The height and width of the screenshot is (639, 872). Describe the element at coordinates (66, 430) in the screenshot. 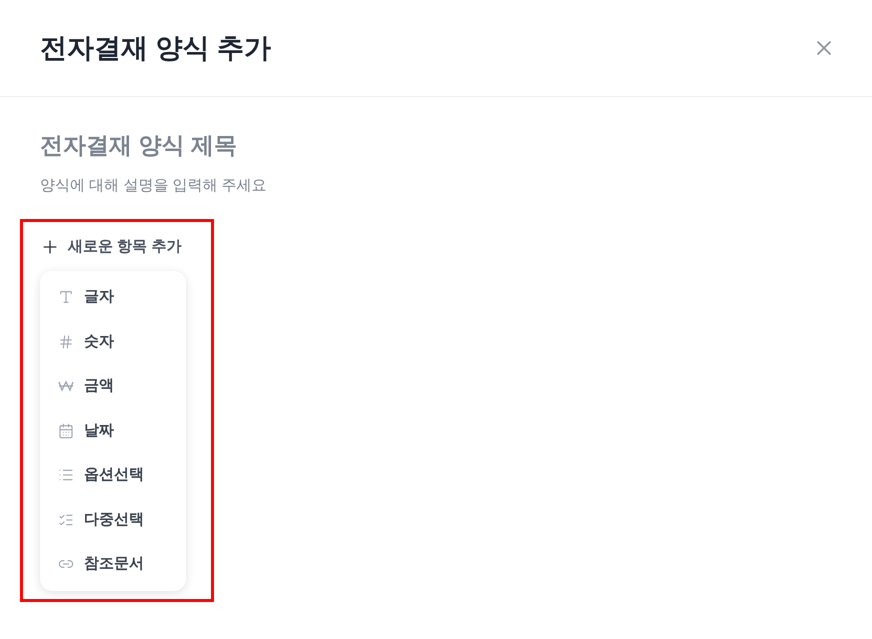

I see `calendar-icon` at that location.